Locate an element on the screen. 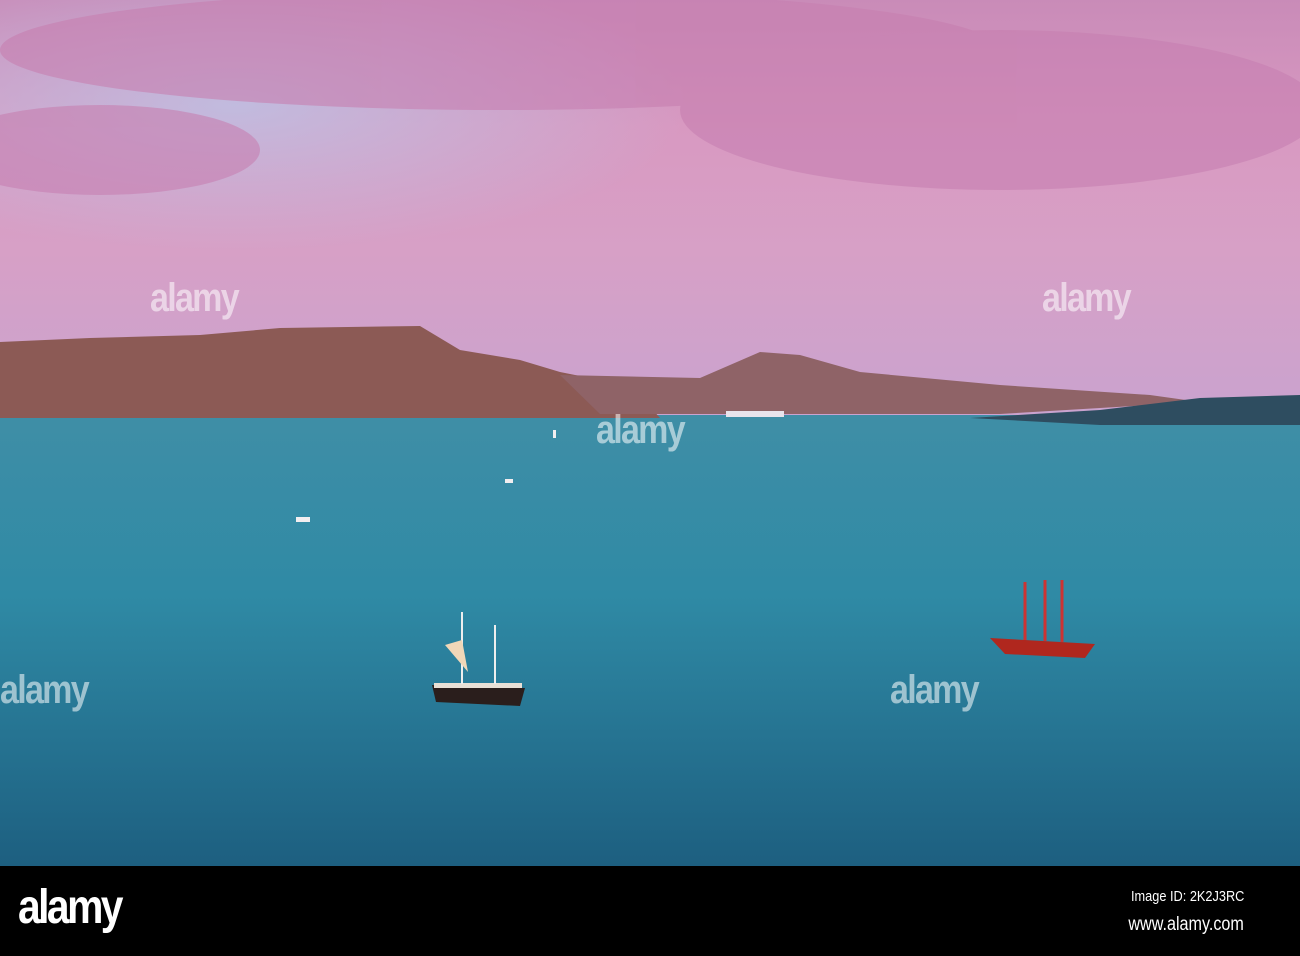 The height and width of the screenshot is (956, 1300). footer-url: www.alamy.com is located at coordinates (1186, 925).